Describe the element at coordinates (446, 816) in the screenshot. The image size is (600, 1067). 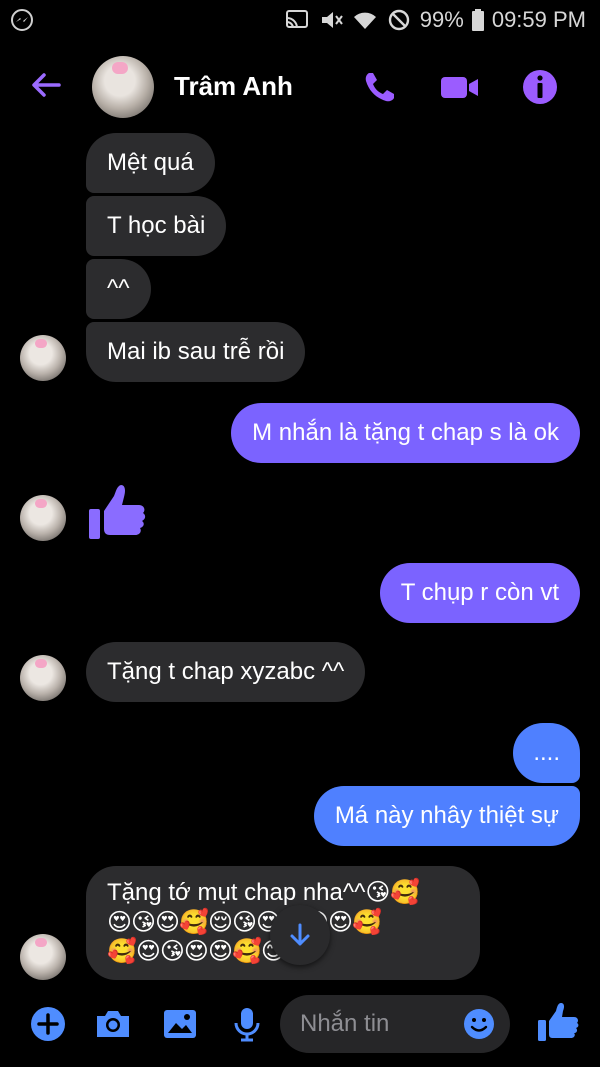
I see `outgoing-message: Má này nhây thiệt sự` at that location.